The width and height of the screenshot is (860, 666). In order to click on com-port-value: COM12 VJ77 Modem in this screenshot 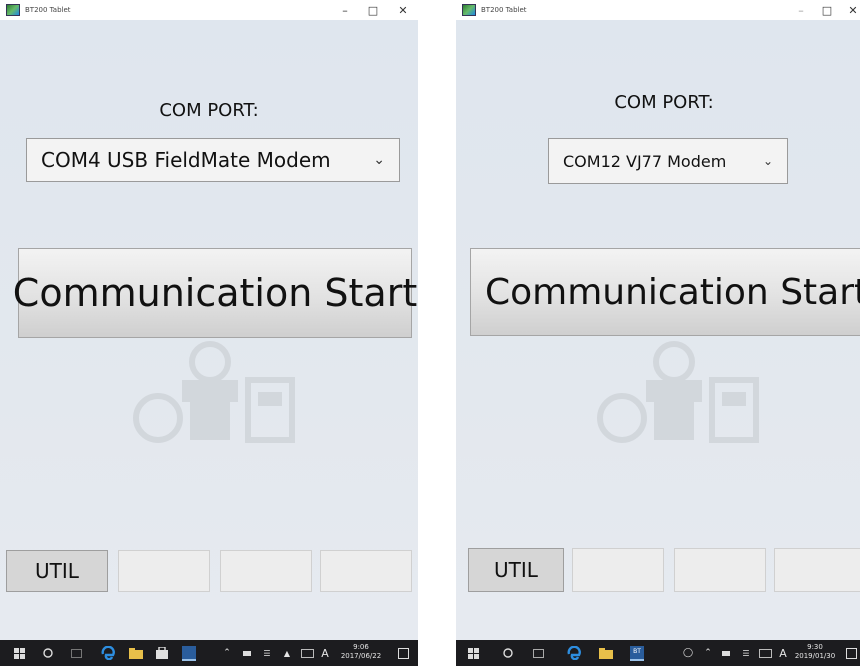, I will do `click(645, 161)`.